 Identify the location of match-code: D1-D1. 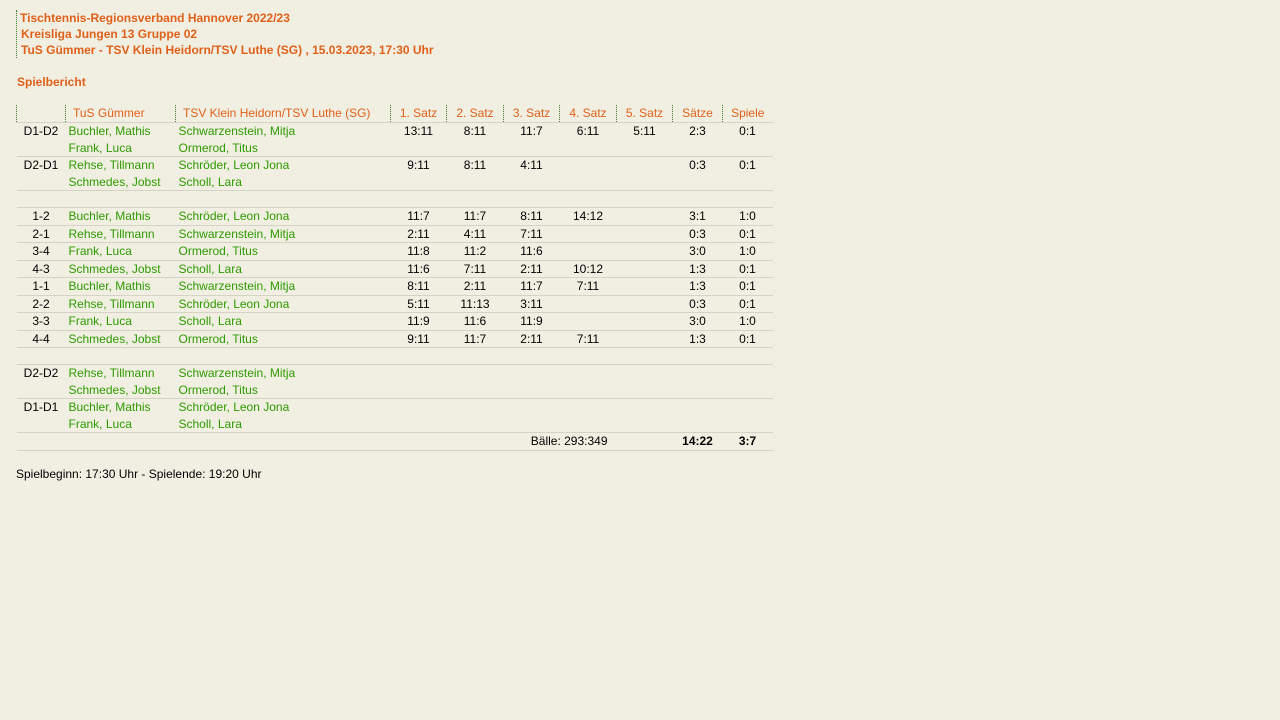
(41, 407).